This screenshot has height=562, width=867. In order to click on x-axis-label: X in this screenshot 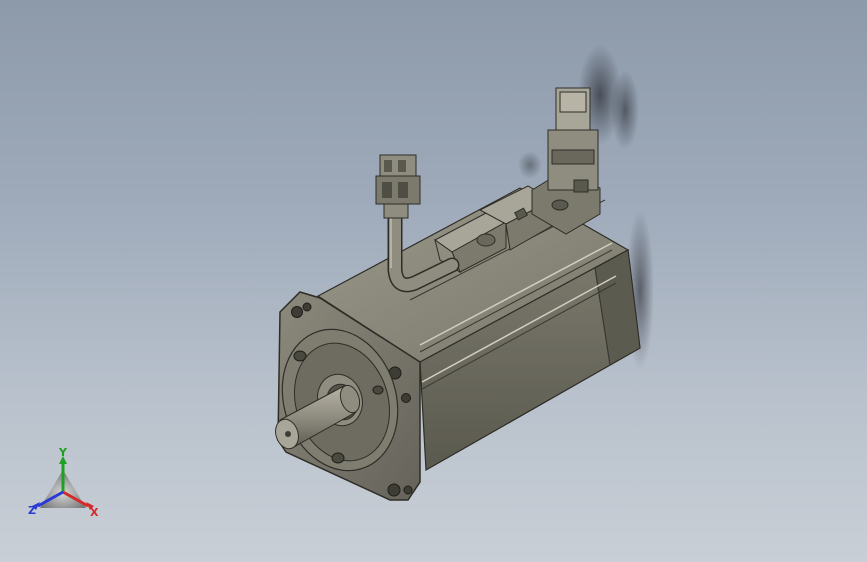, I will do `click(94, 512)`.